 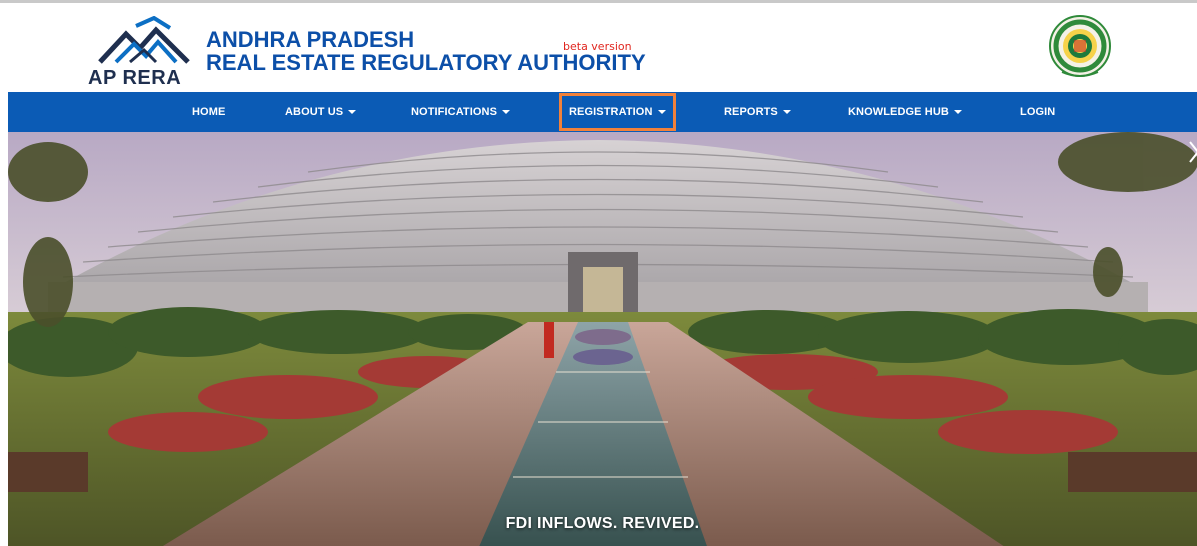 What do you see at coordinates (144, 40) in the screenshot?
I see `logo-mark-icon` at bounding box center [144, 40].